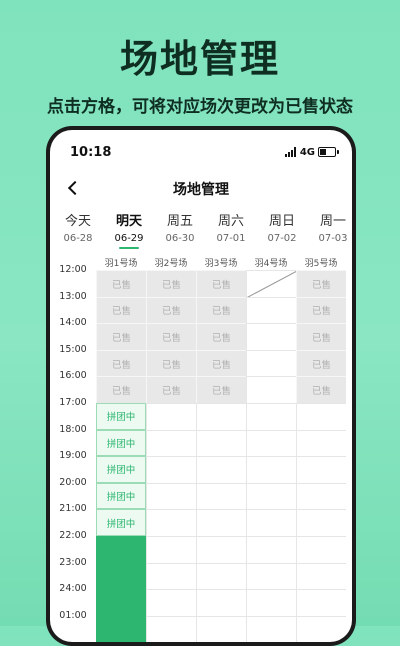 This screenshot has height=646, width=400. Describe the element at coordinates (230, 221) in the screenshot. I see `date-tab-weekday: 周六` at that location.